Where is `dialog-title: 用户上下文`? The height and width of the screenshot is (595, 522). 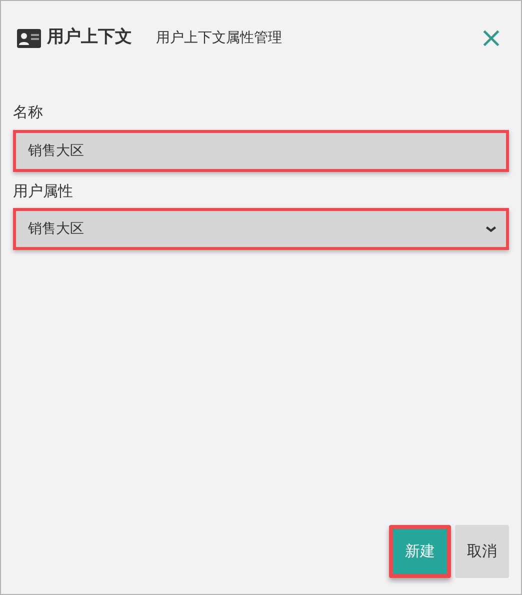 dialog-title: 用户上下文 is located at coordinates (89, 38).